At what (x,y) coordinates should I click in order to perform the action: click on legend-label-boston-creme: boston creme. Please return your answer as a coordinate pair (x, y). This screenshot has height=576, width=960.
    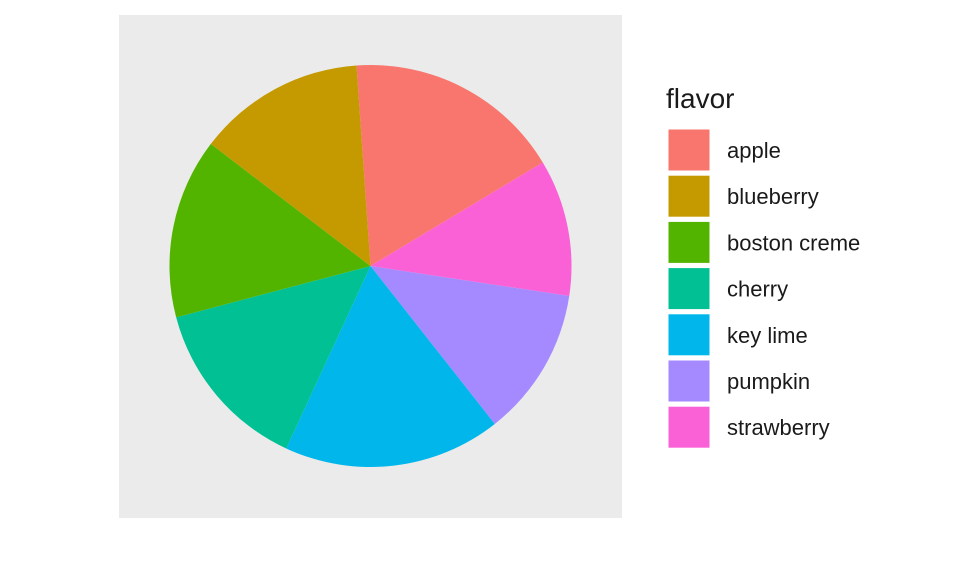
    Looking at the image, I should click on (793, 242).